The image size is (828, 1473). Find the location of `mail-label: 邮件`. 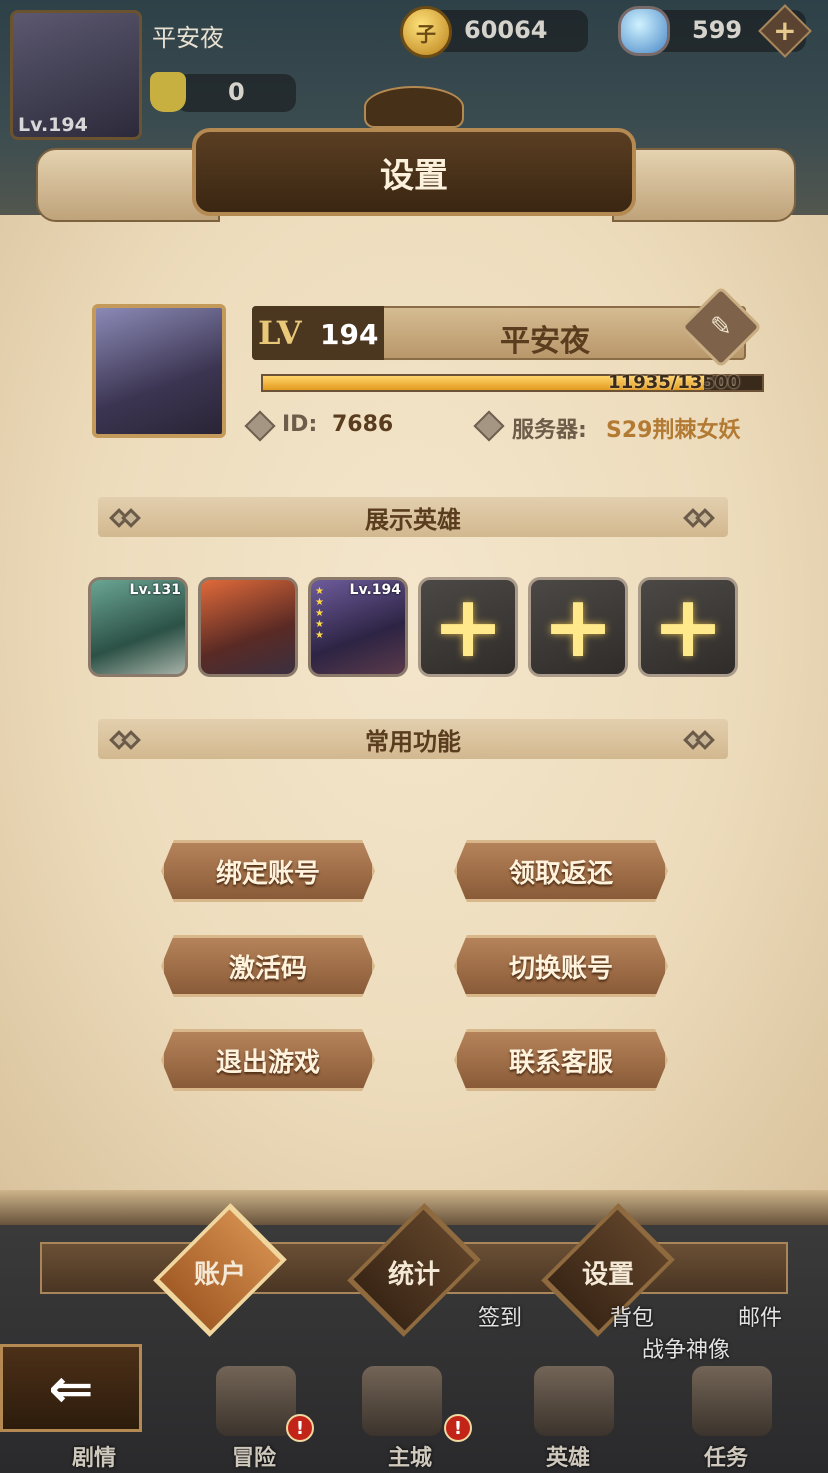

mail-label: 邮件 is located at coordinates (760, 1316).